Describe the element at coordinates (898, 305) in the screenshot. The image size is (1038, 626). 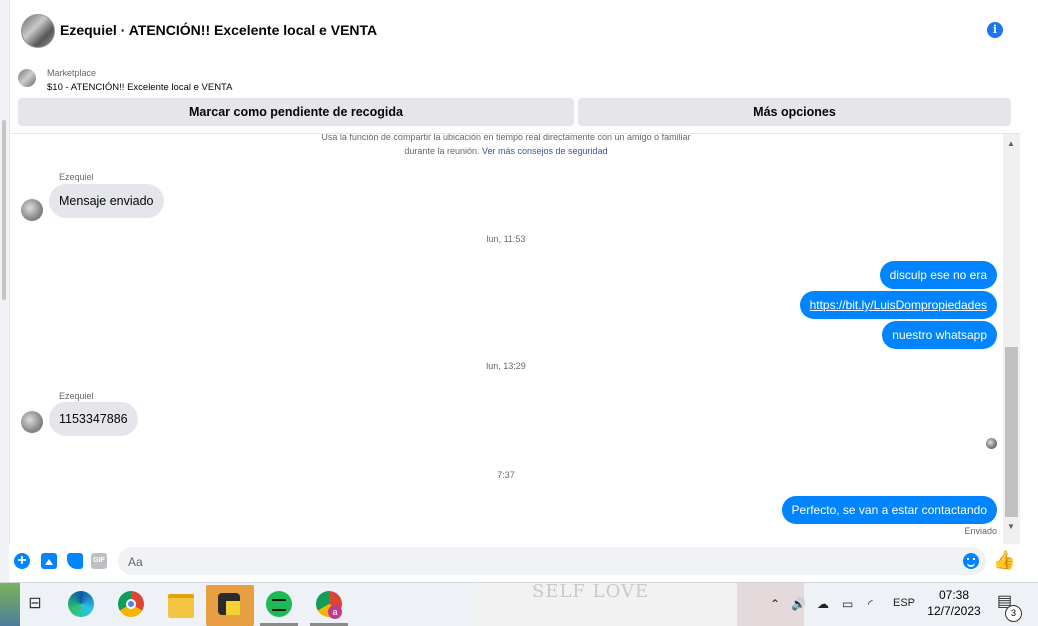
I see `outgoing-link-message: https://bit.ly/LuisDompropiedades` at that location.